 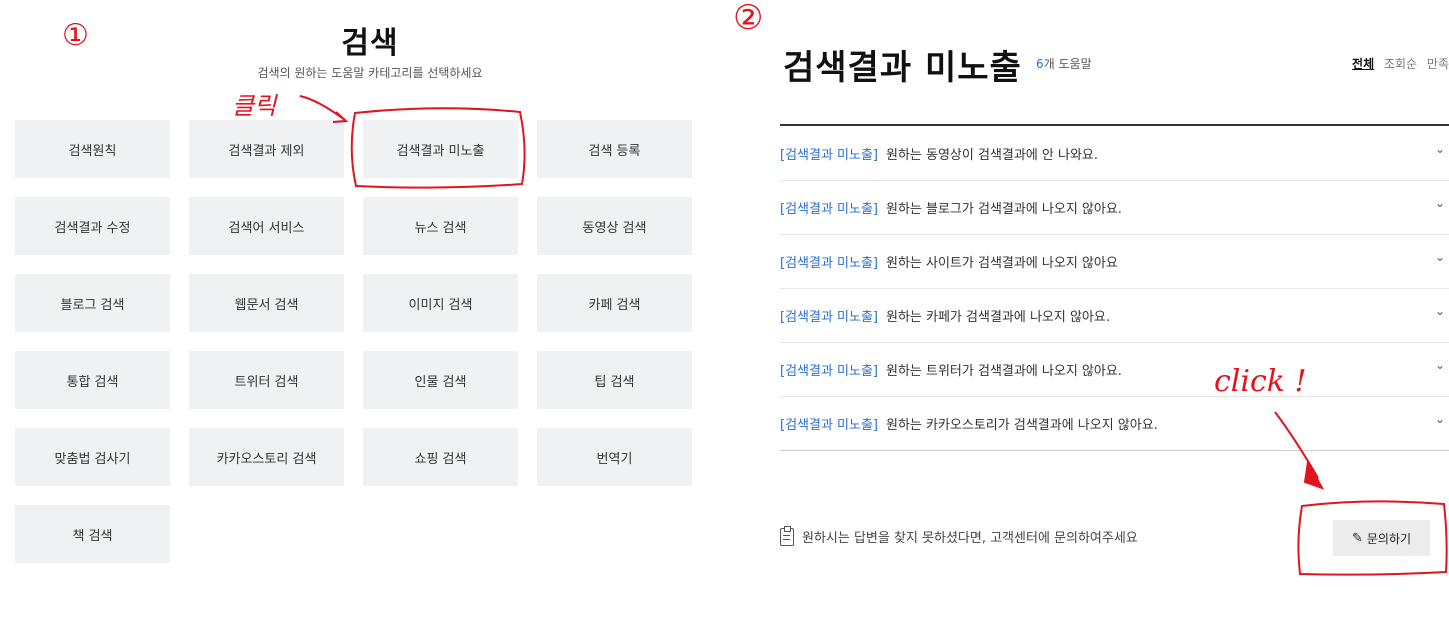 What do you see at coordinates (92, 380) in the screenshot?
I see `category-button: 통합 검색` at bounding box center [92, 380].